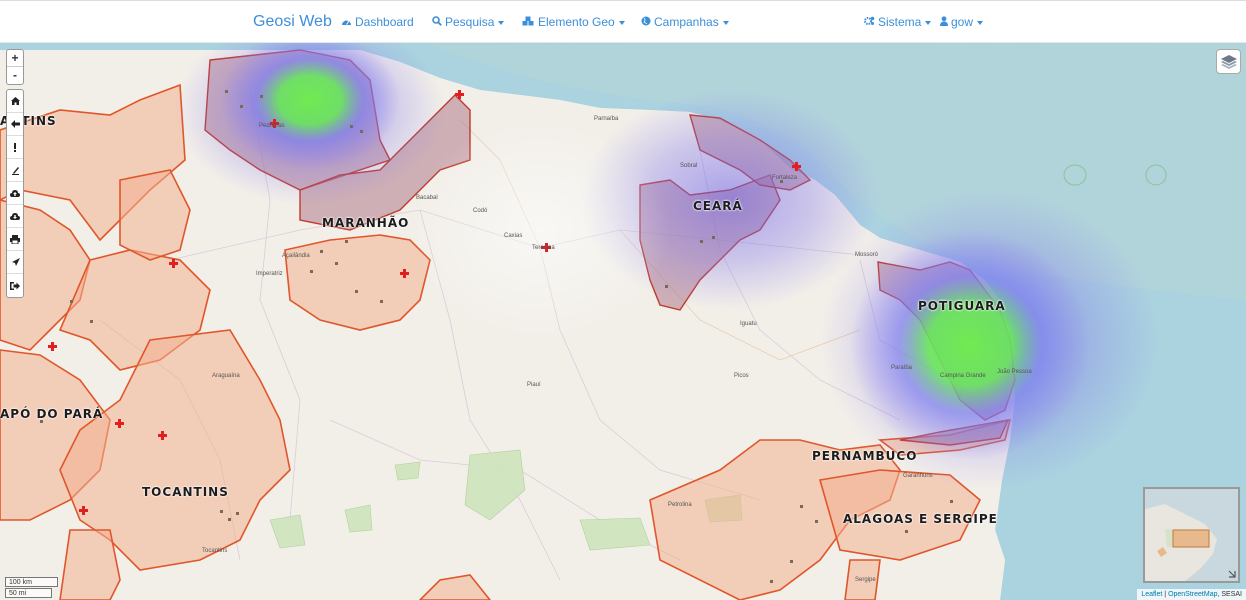 Image resolution: width=1246 pixels, height=600 pixels. Describe the element at coordinates (902, 368) in the screenshot. I see `city-label: Paraíba` at that location.